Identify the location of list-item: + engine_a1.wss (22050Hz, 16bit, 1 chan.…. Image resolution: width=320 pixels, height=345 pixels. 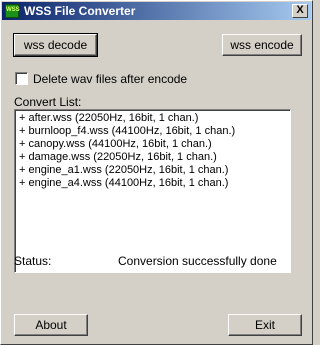
(154, 170).